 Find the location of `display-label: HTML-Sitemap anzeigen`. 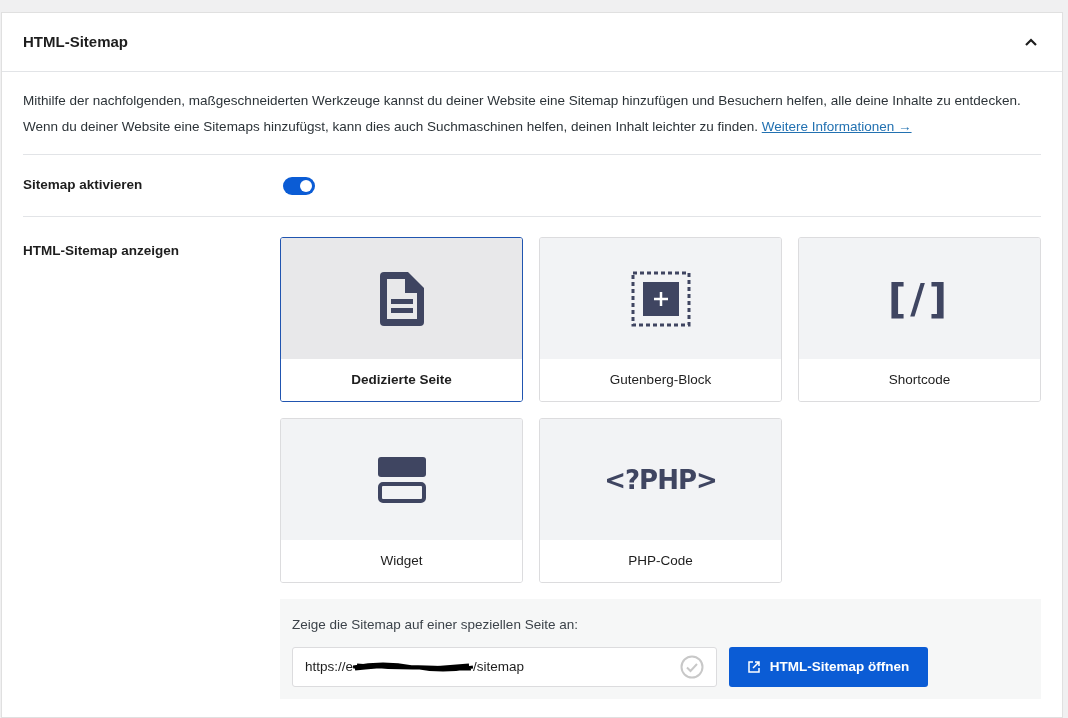

display-label: HTML-Sitemap anzeigen is located at coordinates (101, 251).